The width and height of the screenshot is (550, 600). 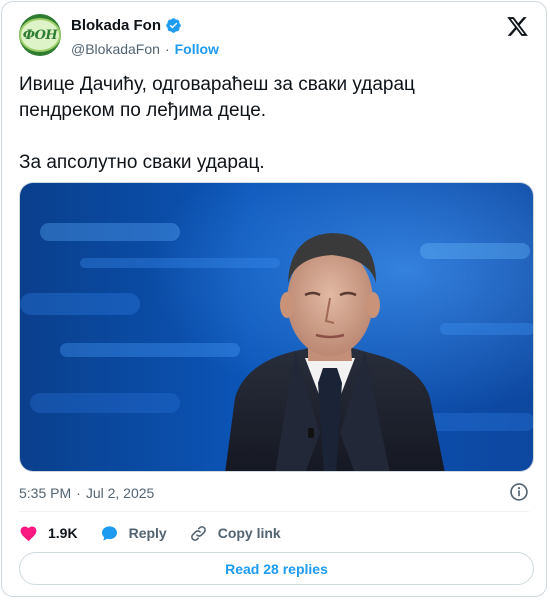 I want to click on like-count: 1.9K, so click(x=63, y=533).